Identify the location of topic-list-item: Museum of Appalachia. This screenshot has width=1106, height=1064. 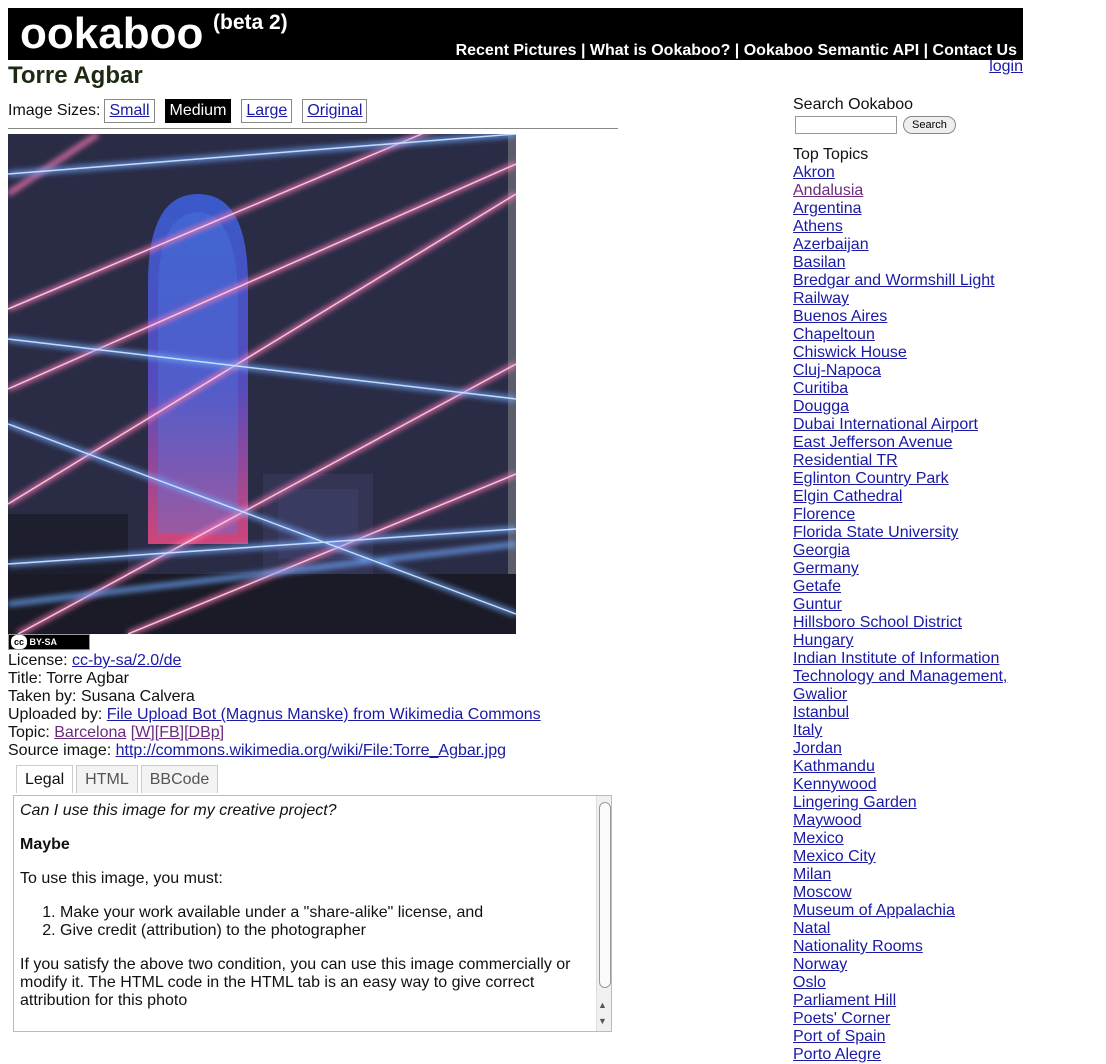
(943, 911).